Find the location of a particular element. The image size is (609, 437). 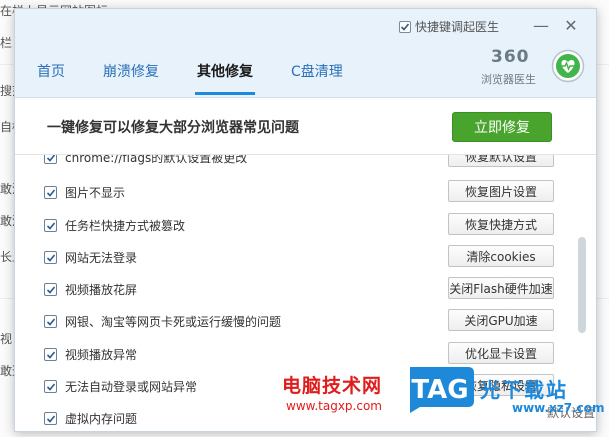

tab-c-drive-cleanup: C盘清理 is located at coordinates (317, 76).